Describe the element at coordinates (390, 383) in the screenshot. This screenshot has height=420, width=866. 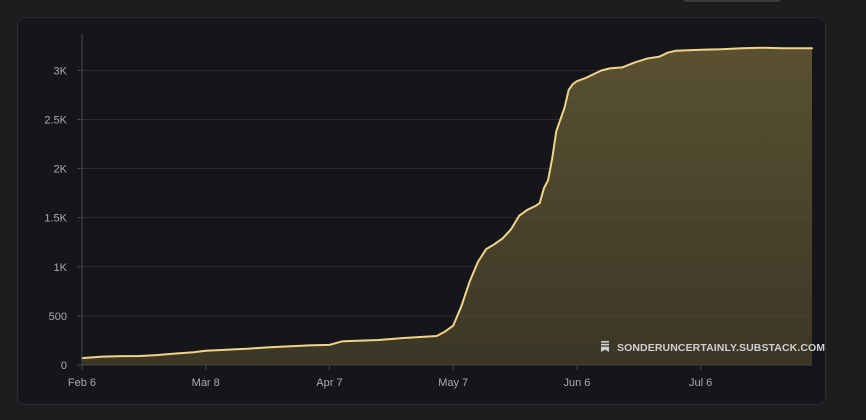
I see `x-tick-labels: Feb 6 Mar 8 Apr 7 May 7 Jun 6 Jul 6` at that location.